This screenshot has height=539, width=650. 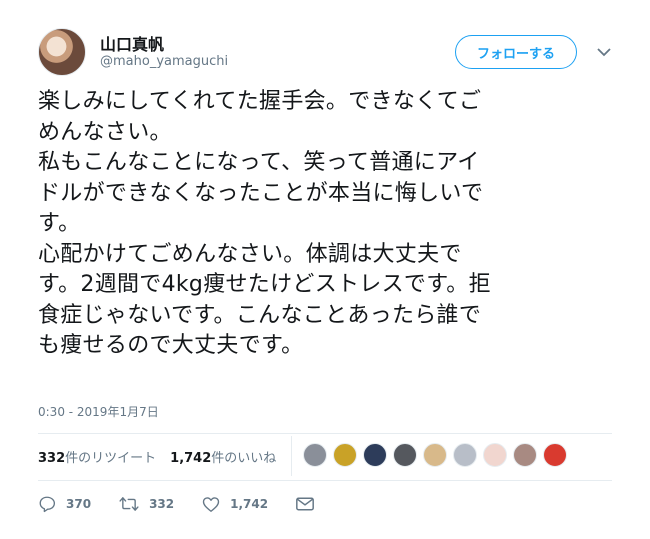 I want to click on heart-icon, so click(x=211, y=504).